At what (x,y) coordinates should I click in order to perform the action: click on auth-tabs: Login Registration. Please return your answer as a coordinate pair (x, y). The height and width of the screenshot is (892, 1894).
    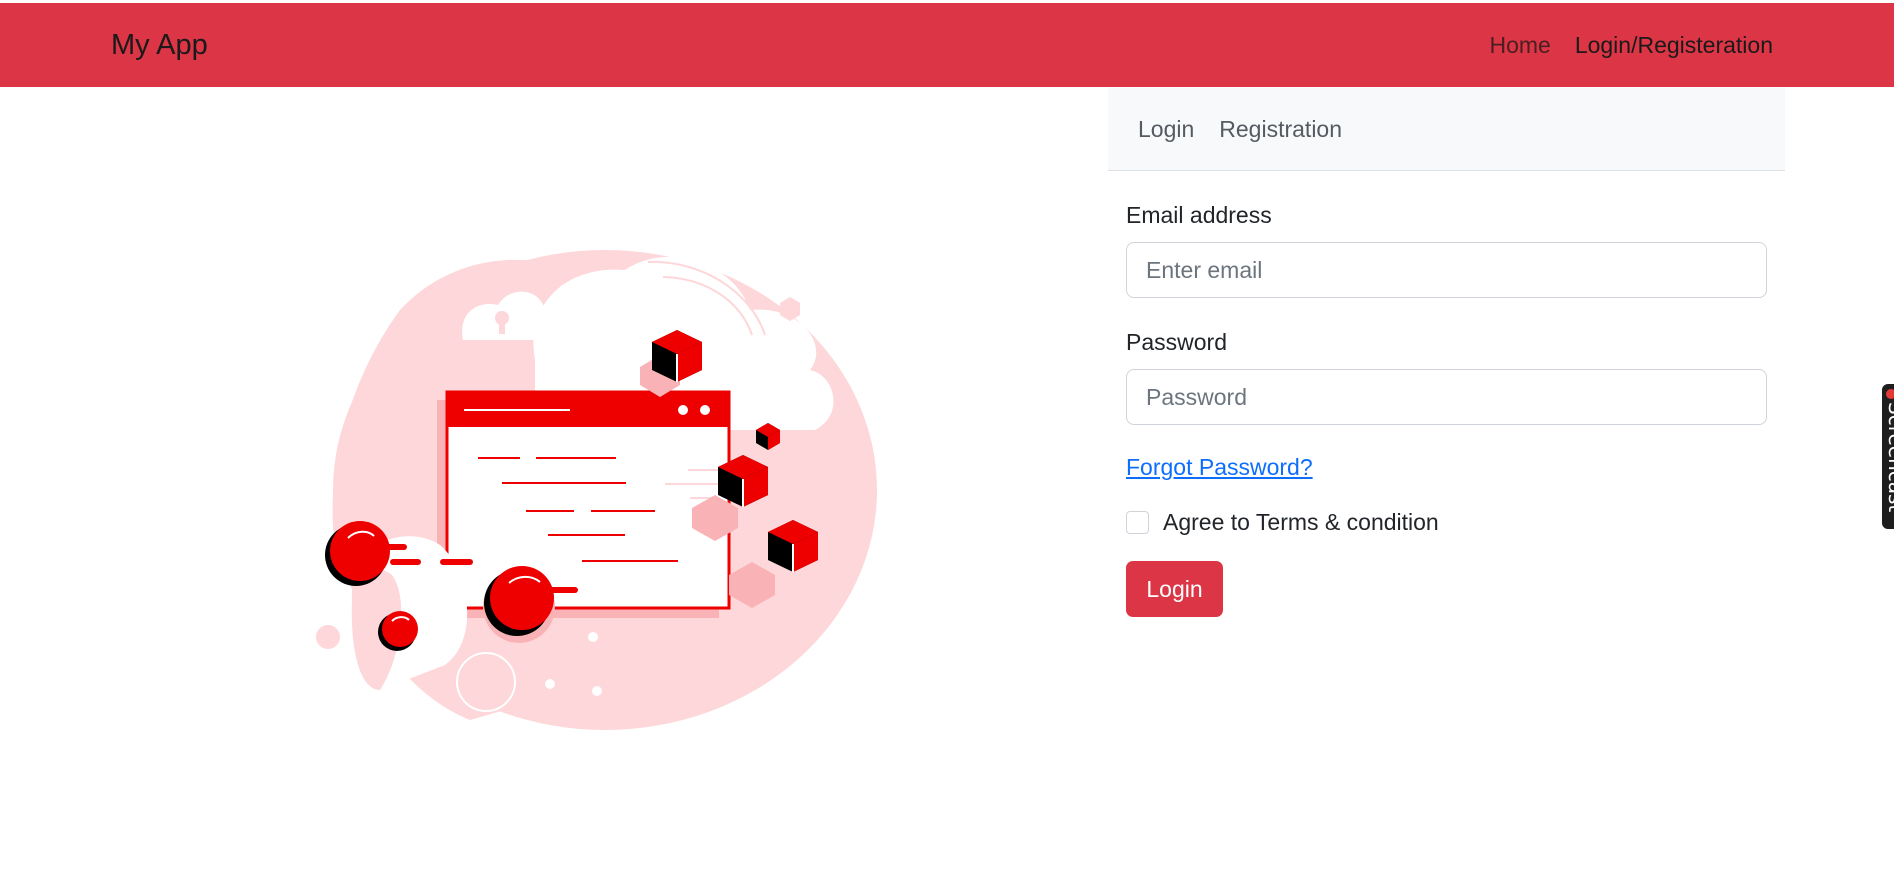
    Looking at the image, I should click on (1446, 129).